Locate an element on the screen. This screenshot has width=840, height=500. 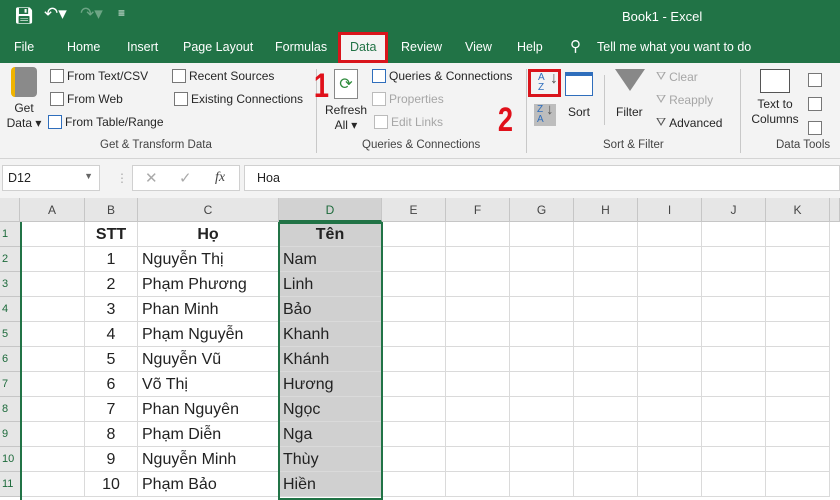
save-icon: 💾︎ is located at coordinates (24, 16).